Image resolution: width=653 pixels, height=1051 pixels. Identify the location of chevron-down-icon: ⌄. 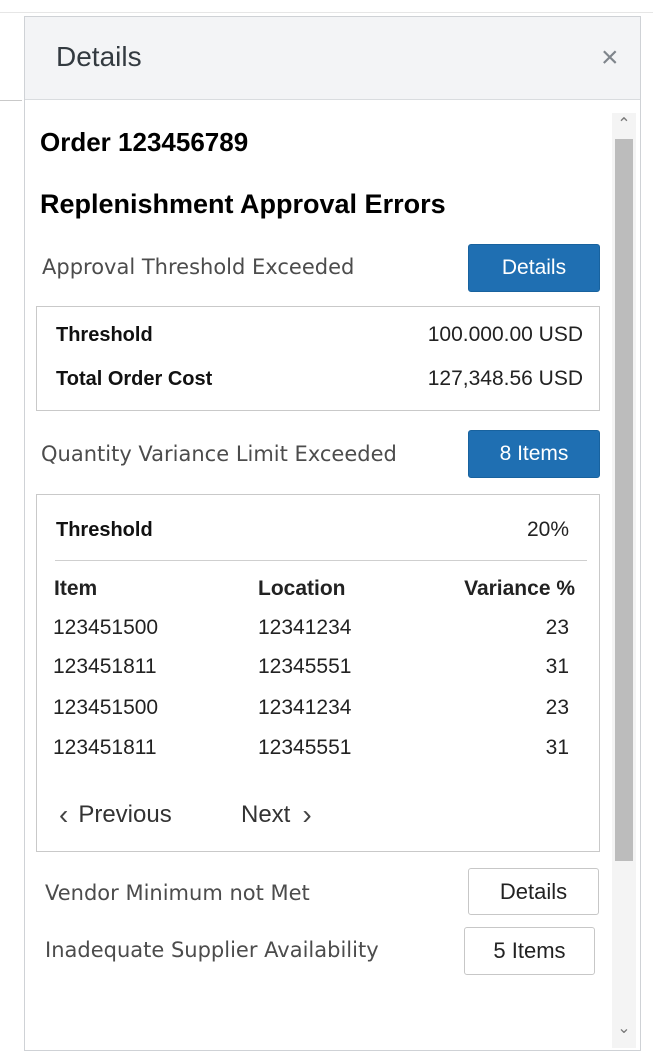
(624, 1029).